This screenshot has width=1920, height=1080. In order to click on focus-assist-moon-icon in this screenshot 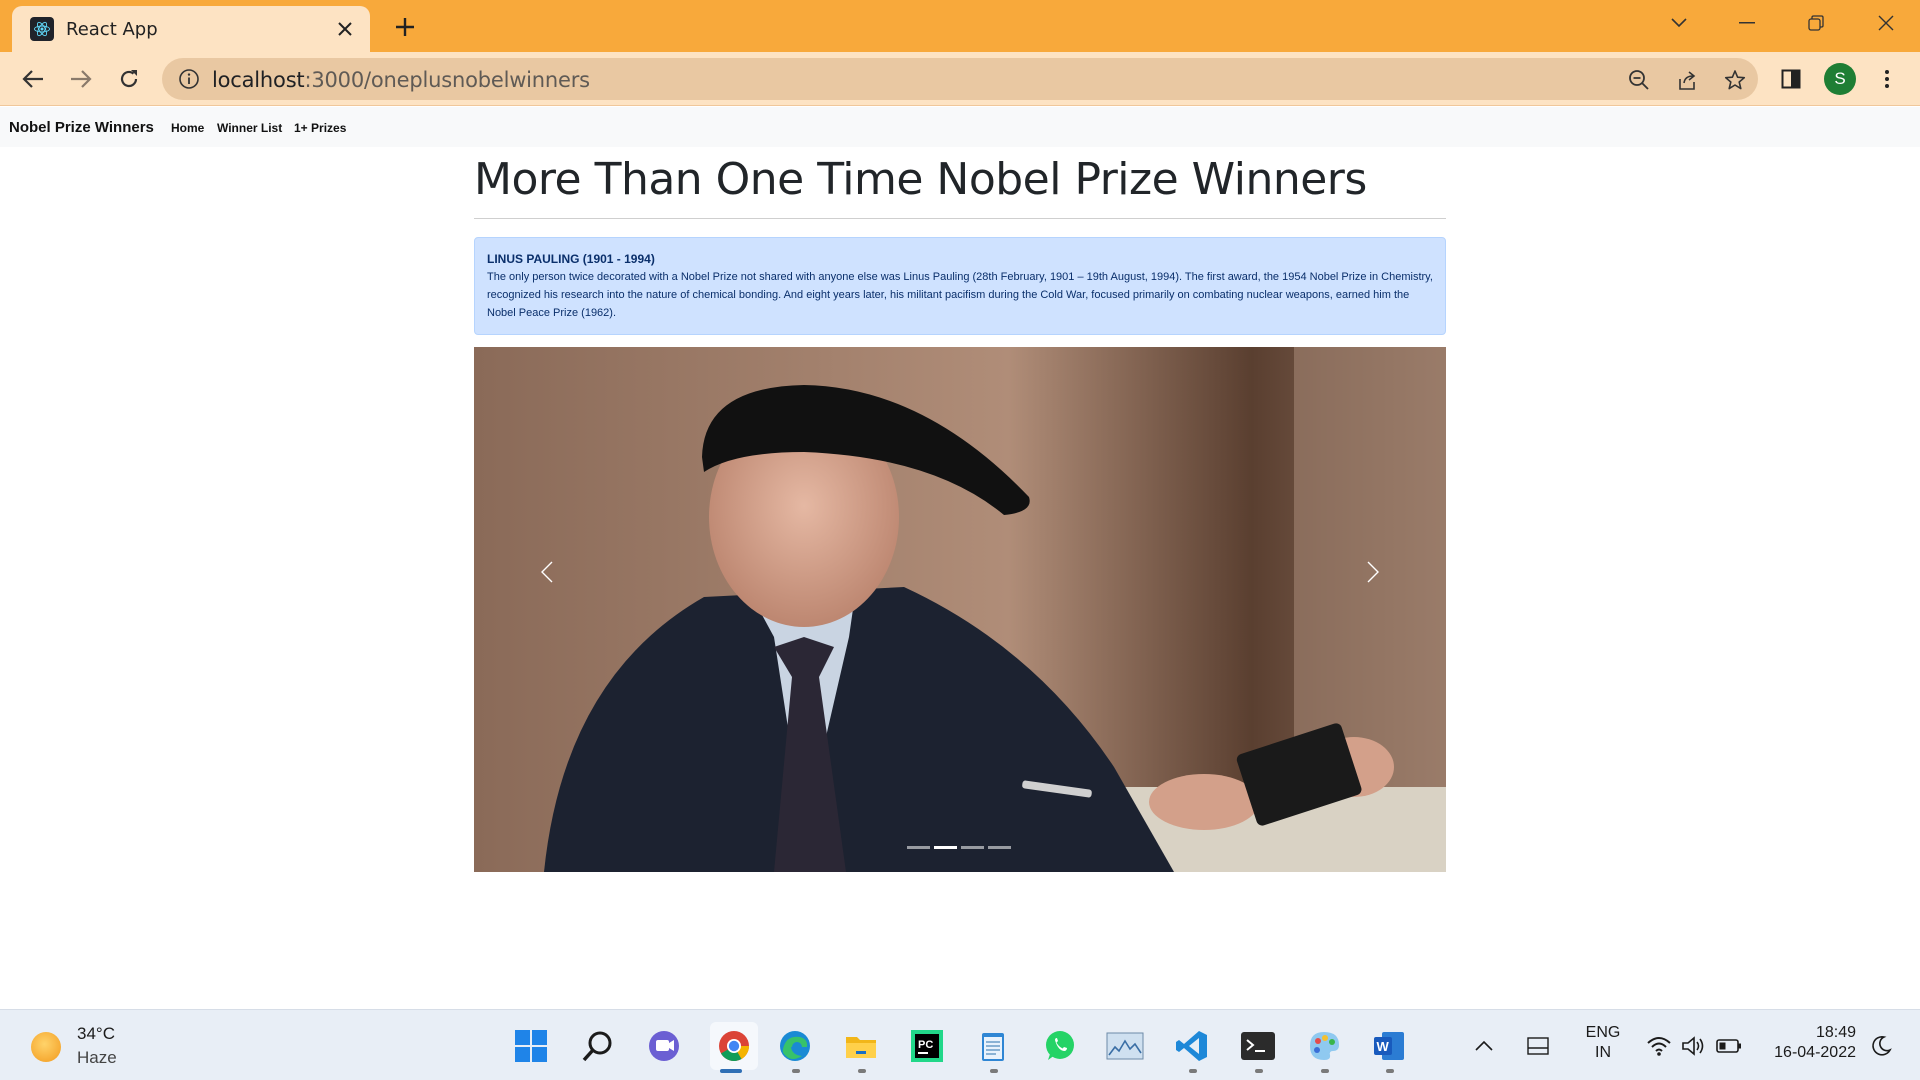, I will do `click(1881, 1046)`.